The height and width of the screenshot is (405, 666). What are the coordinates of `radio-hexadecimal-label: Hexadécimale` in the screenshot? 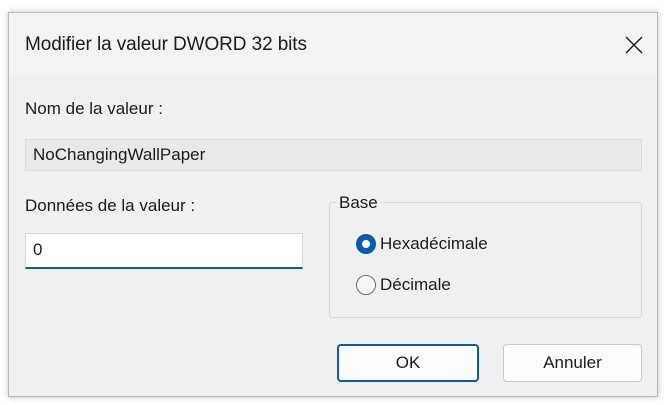 It's located at (434, 243).